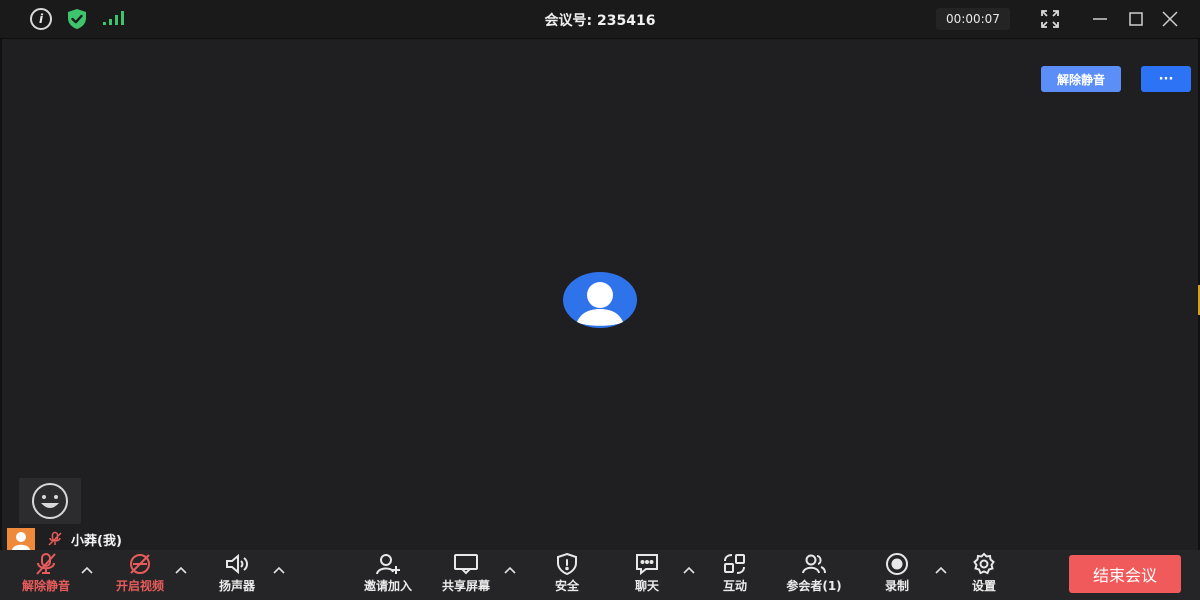  Describe the element at coordinates (55, 538) in the screenshot. I see `mic-muted-icon` at that location.